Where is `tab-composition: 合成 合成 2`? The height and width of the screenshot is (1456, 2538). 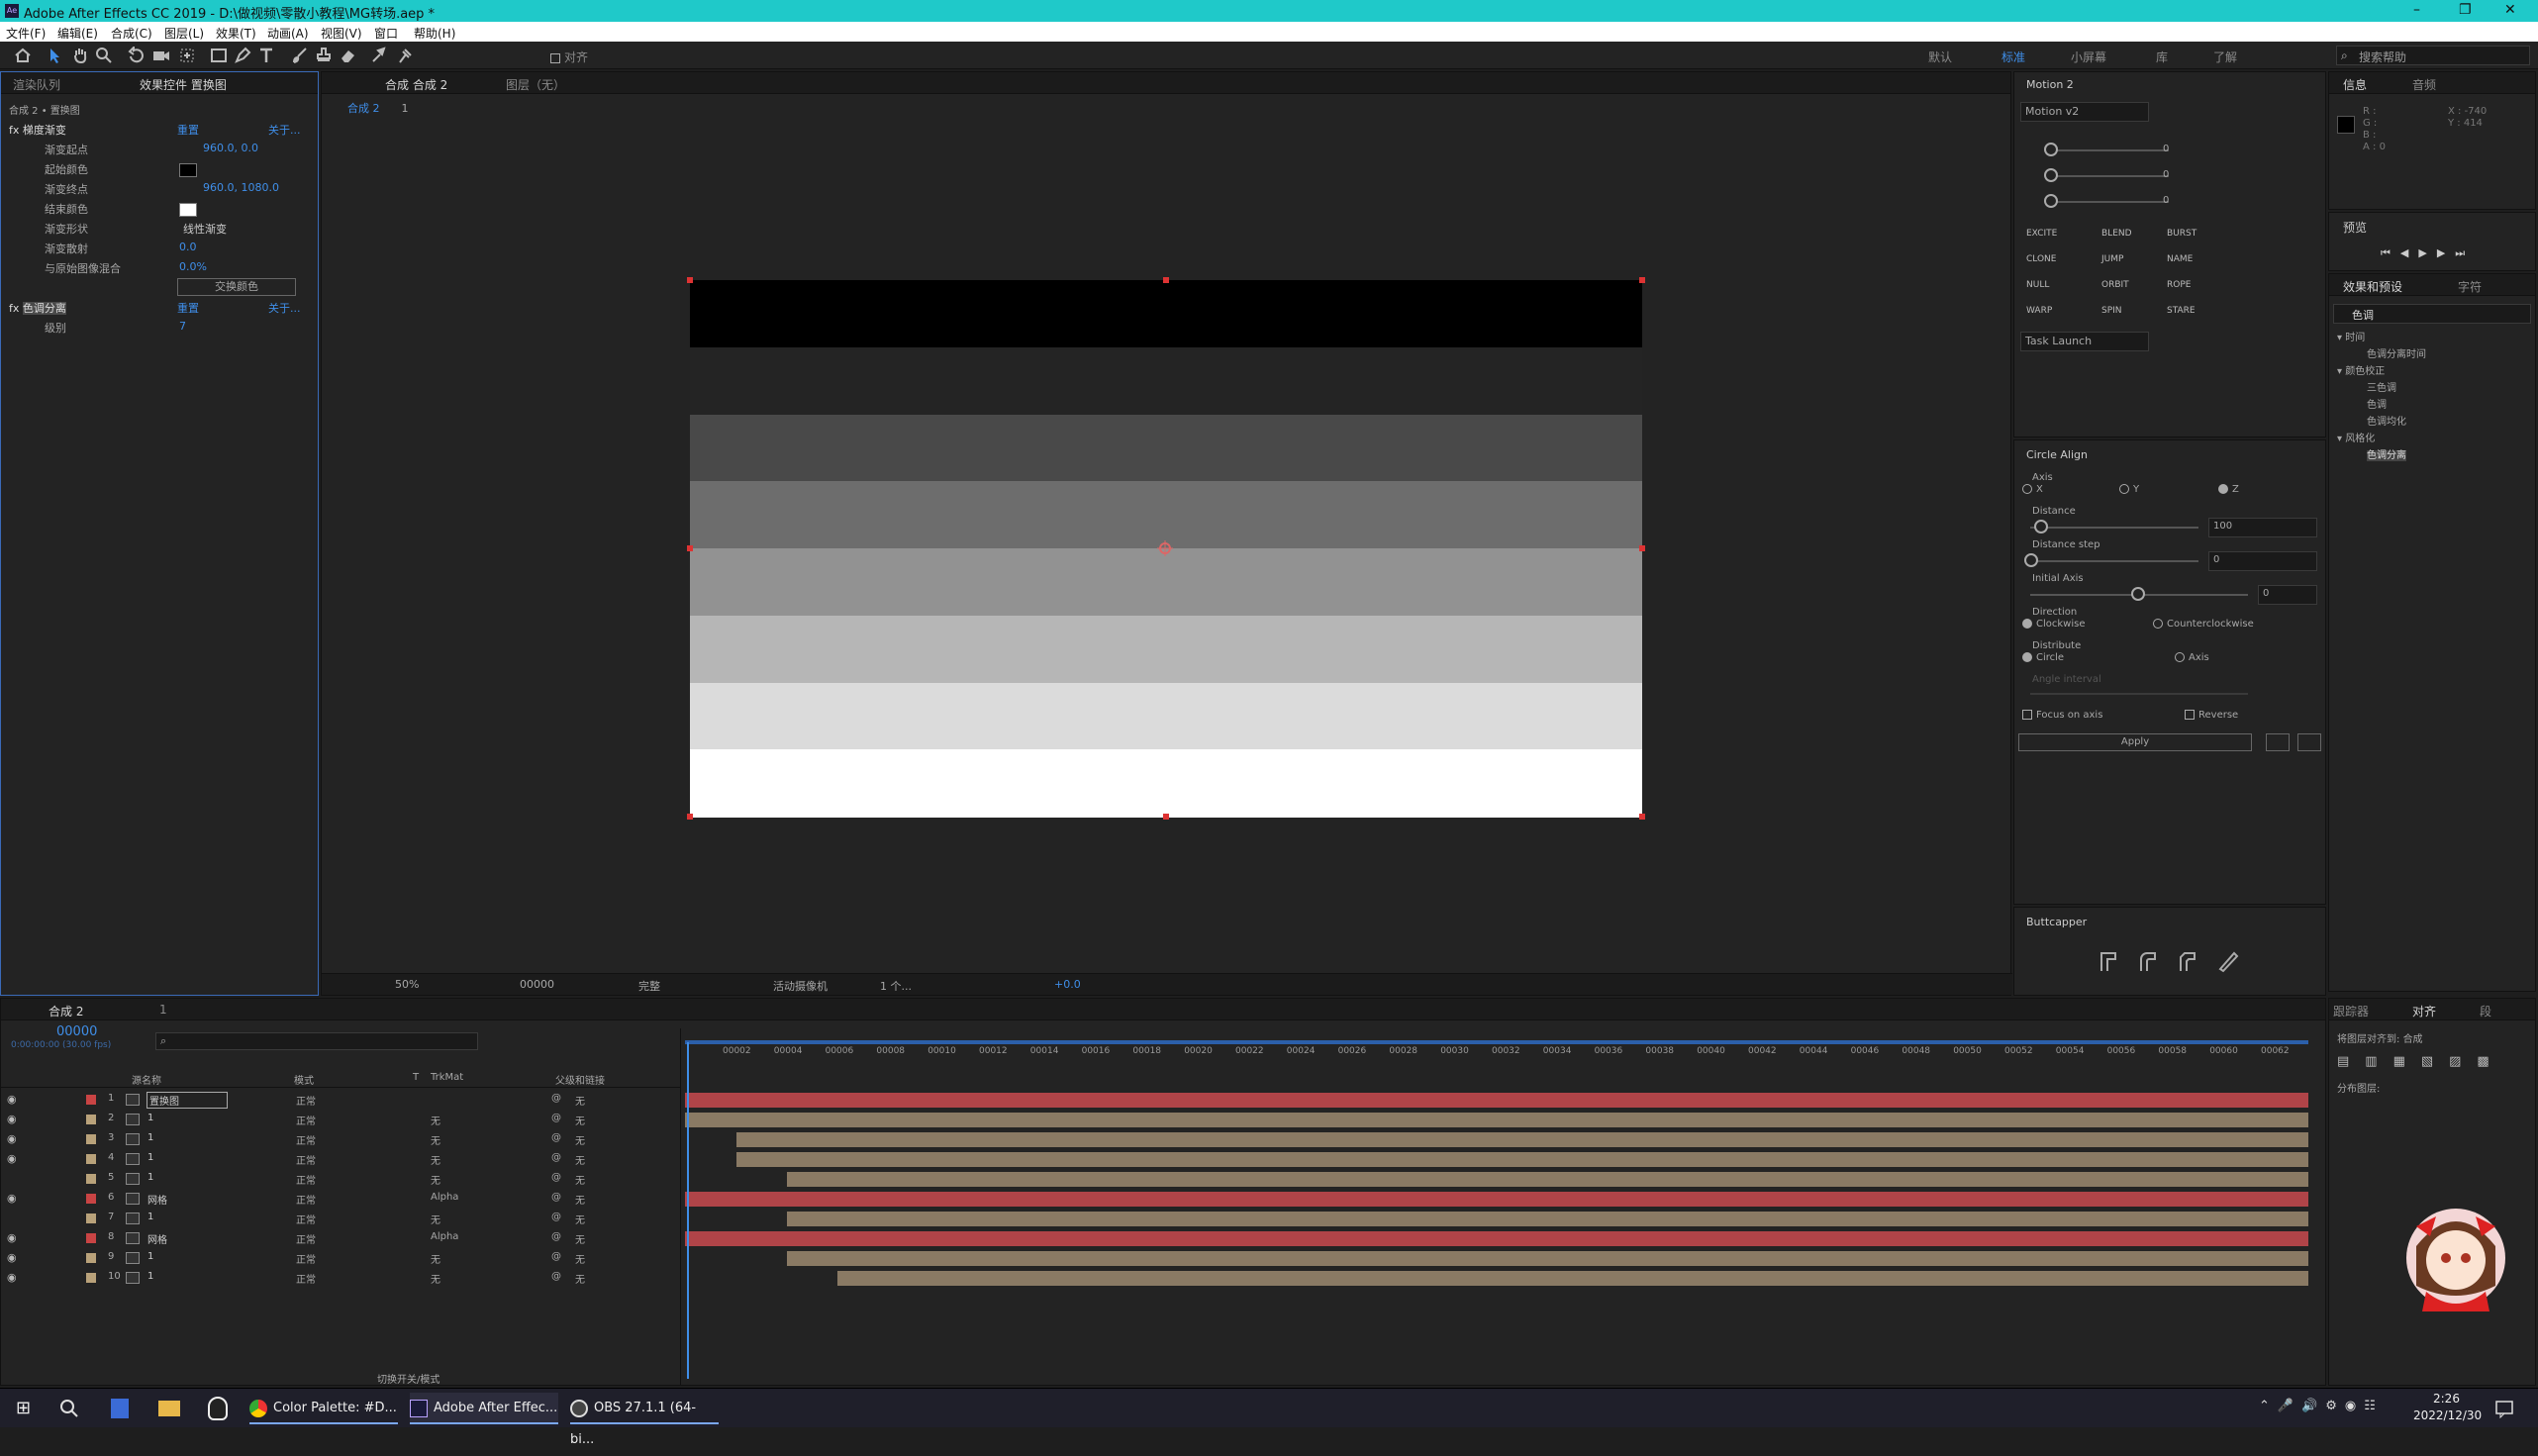
tab-composition: 合成 合成 2 is located at coordinates (416, 84).